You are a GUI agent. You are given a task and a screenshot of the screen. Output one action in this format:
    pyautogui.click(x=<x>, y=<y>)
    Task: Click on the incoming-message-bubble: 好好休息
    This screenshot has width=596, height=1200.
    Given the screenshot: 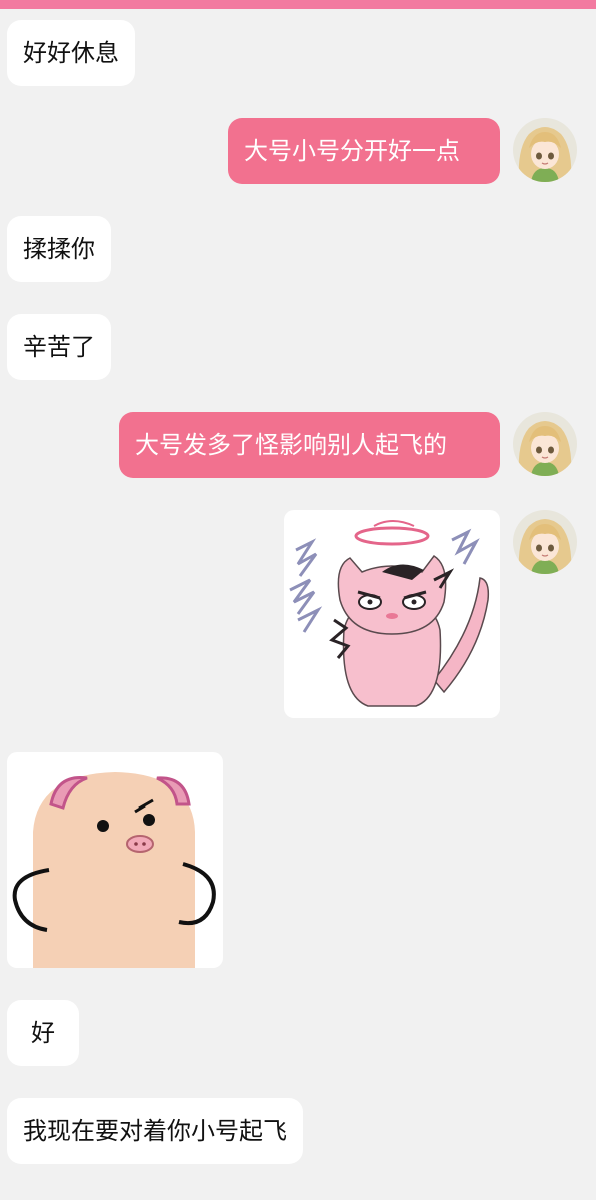 What is the action you would take?
    pyautogui.click(x=71, y=53)
    